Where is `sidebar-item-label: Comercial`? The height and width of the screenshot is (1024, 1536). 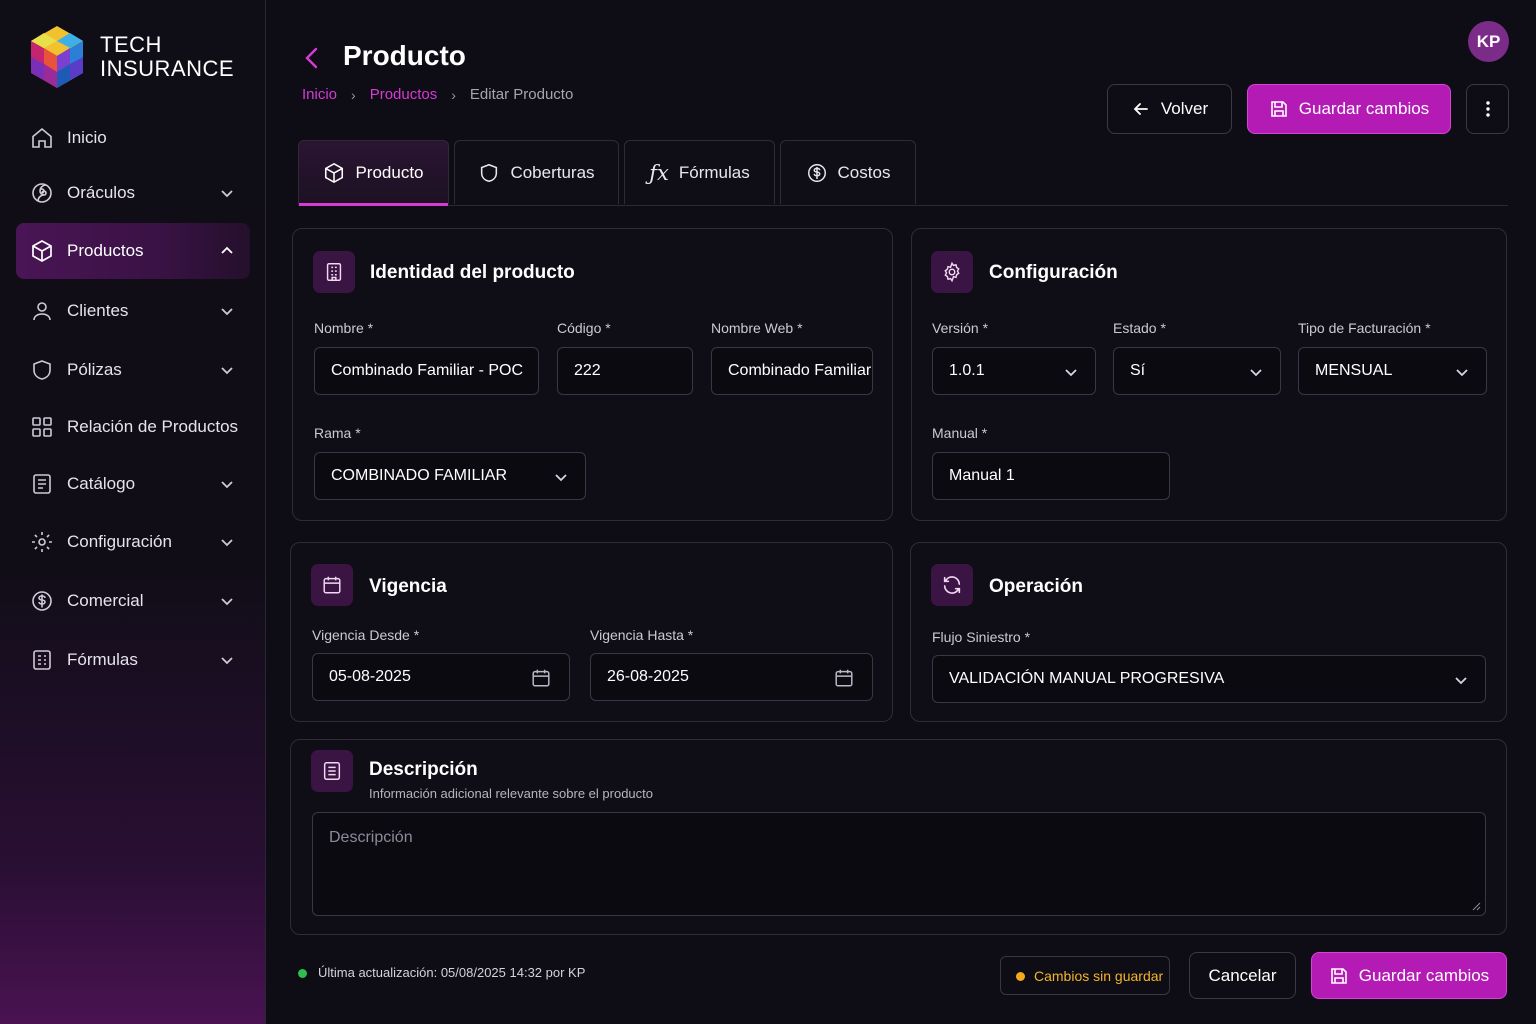 sidebar-item-label: Comercial is located at coordinates (105, 600).